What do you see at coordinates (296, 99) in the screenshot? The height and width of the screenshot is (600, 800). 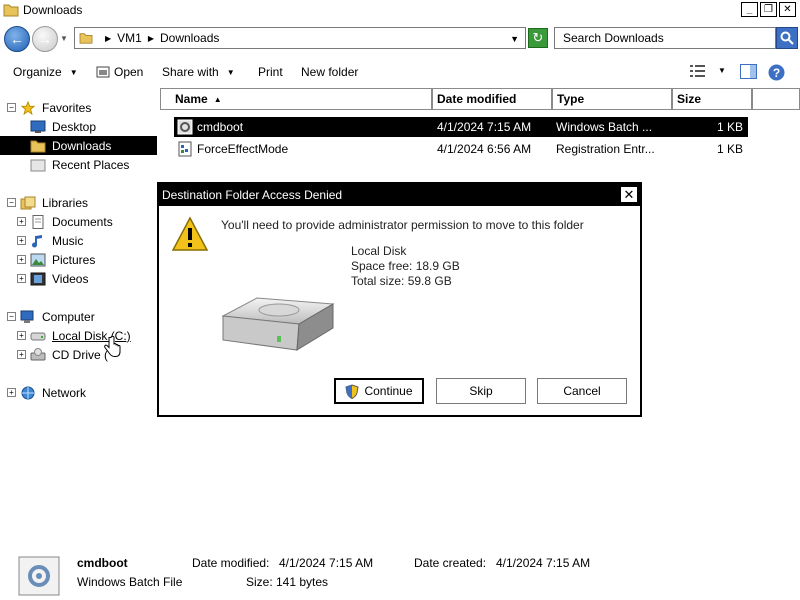 I see `column-header-name: Name ▲` at bounding box center [296, 99].